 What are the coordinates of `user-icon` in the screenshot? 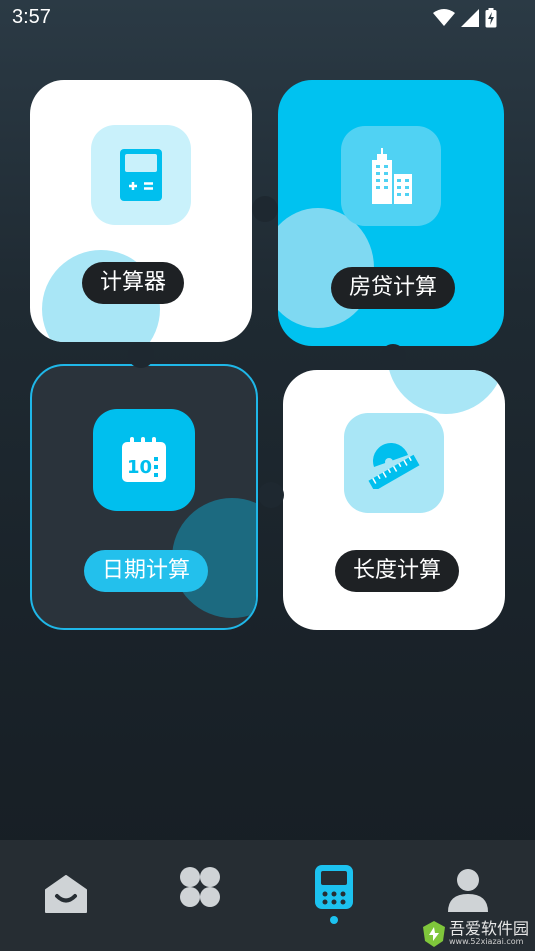 It's located at (468, 890).